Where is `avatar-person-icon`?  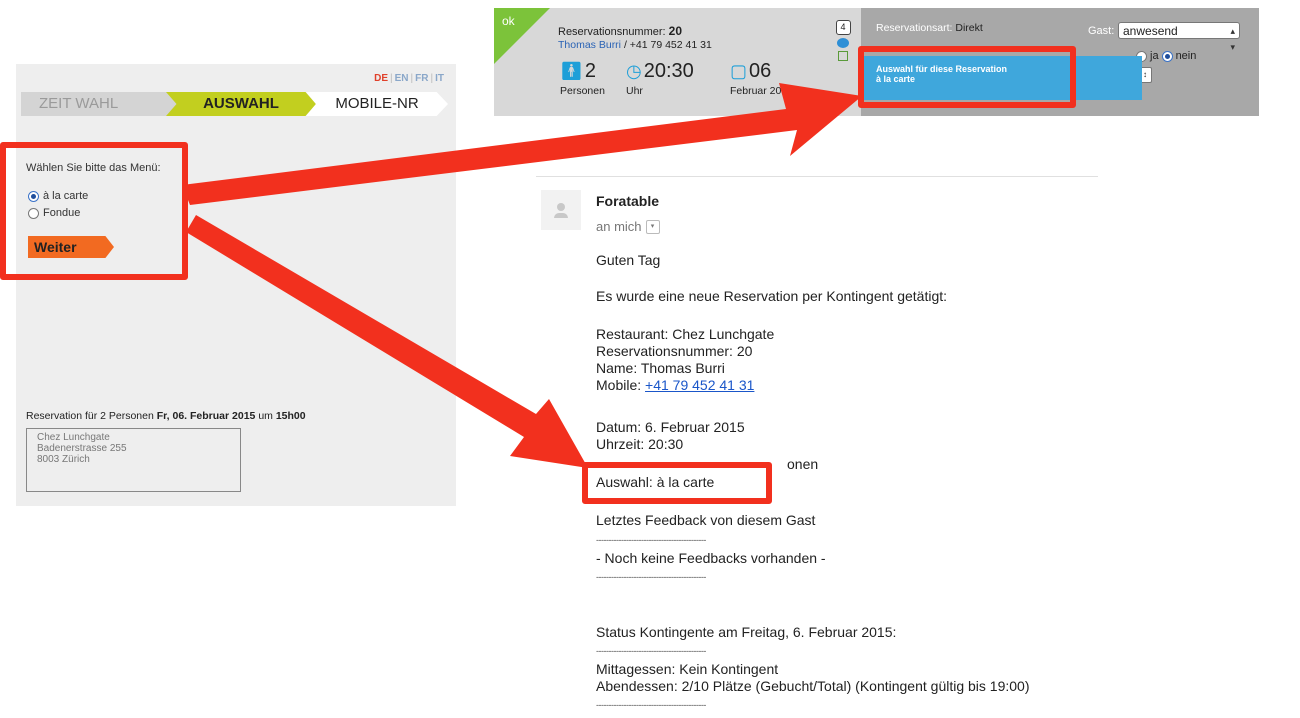
avatar-person-icon is located at coordinates (561, 207).